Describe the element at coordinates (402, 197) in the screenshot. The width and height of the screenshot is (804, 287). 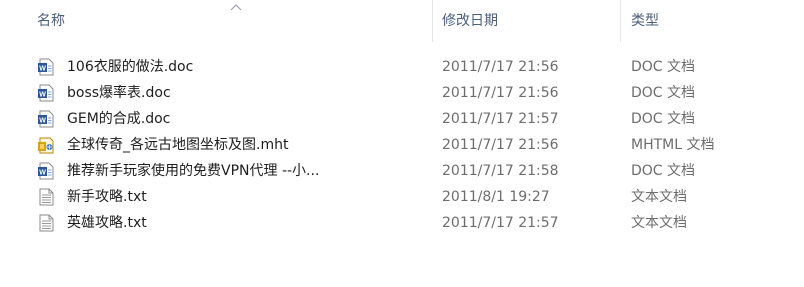
I see `file-row: 新手攻略.txt 2011/8/1 19:27 文本文档` at that location.